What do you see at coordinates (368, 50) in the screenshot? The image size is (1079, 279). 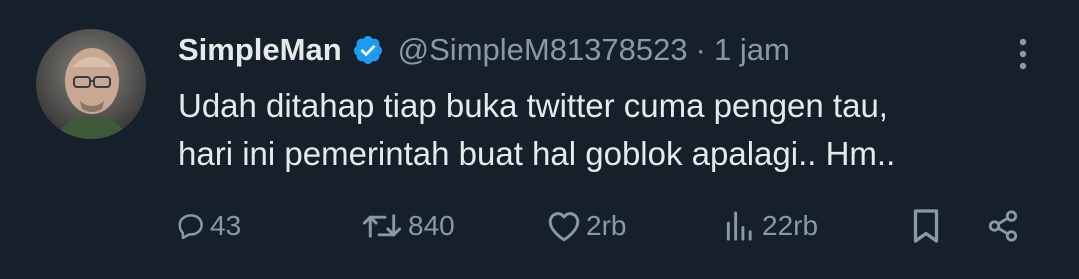 I see `verified-badge-icon` at bounding box center [368, 50].